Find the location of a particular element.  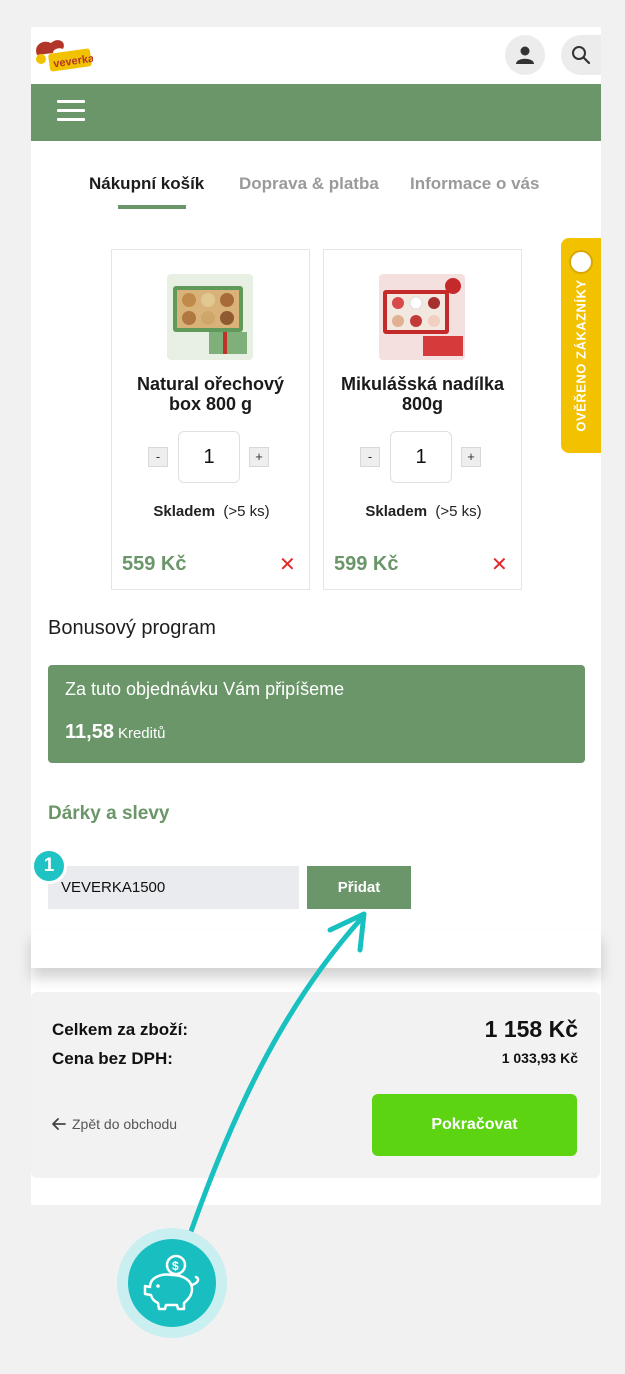

search-icon is located at coordinates (581, 55).